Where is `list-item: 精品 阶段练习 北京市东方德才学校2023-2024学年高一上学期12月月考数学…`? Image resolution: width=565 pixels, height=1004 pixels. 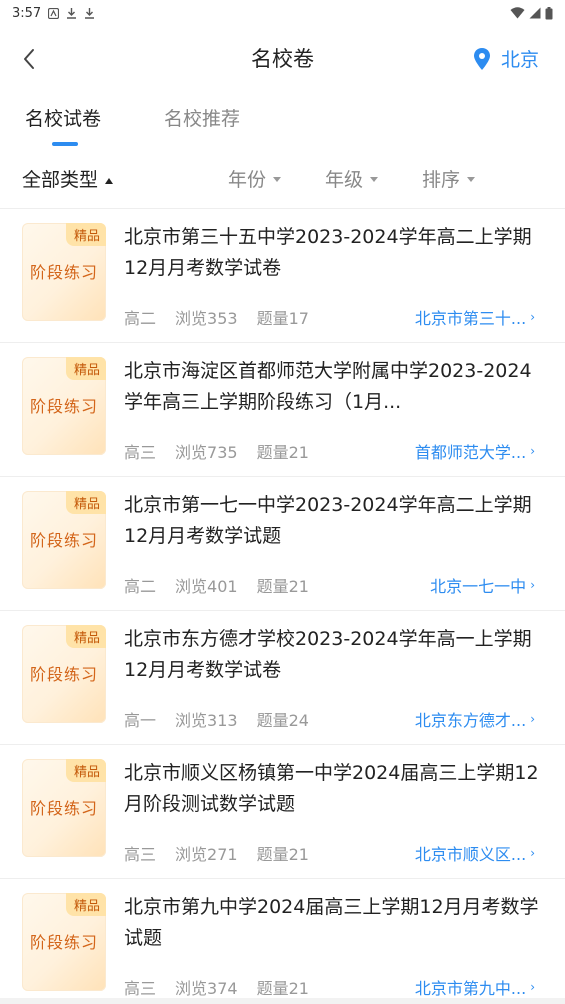 list-item: 精品 阶段练习 北京市东方德才学校2023-2024学年高一上学期12月月考数学… is located at coordinates (282, 677).